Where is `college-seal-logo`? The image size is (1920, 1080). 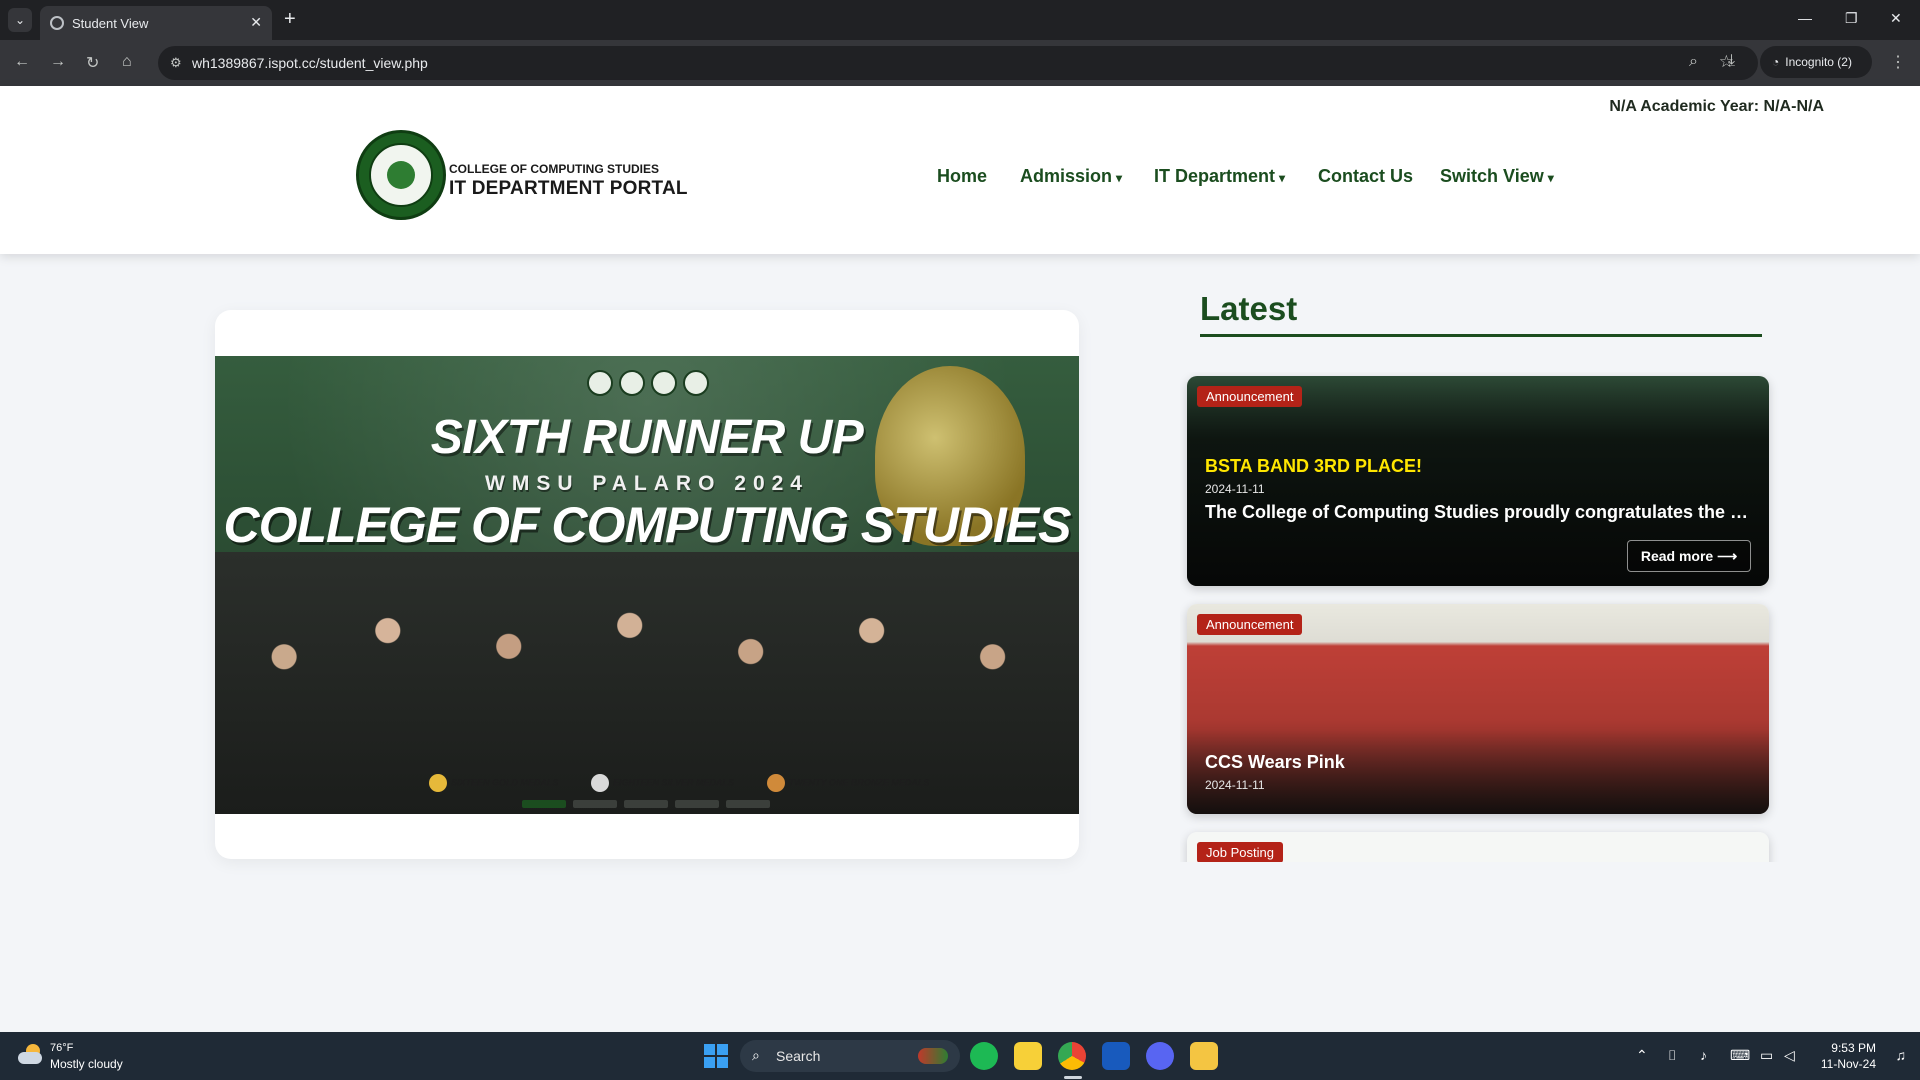 college-seal-logo is located at coordinates (401, 175).